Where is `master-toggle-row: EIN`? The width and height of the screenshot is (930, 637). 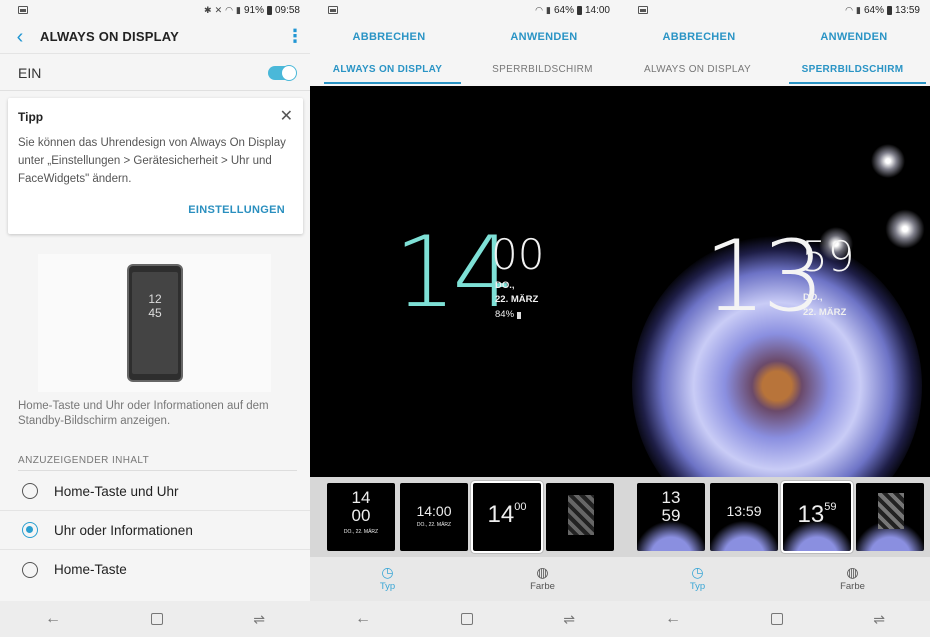 master-toggle-row: EIN is located at coordinates (155, 73).